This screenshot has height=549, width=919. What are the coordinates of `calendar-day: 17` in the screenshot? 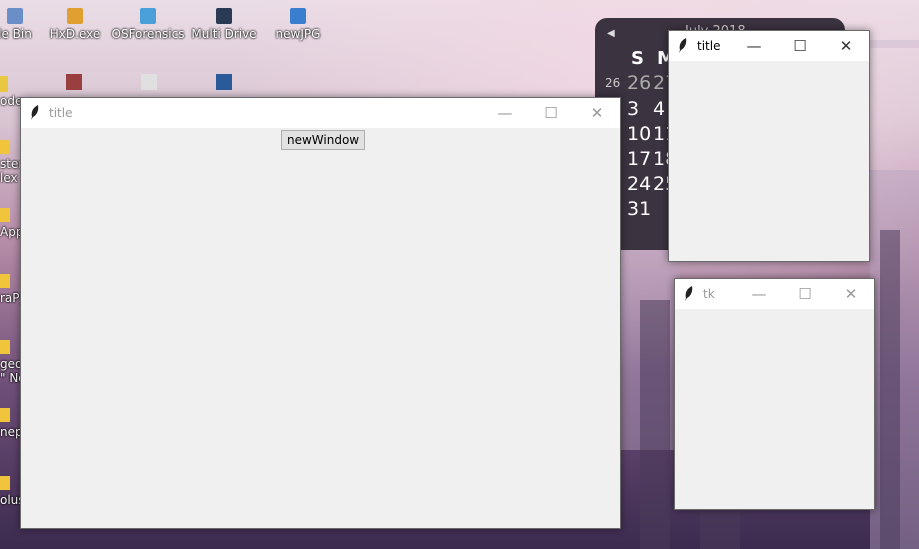 It's located at (639, 159).